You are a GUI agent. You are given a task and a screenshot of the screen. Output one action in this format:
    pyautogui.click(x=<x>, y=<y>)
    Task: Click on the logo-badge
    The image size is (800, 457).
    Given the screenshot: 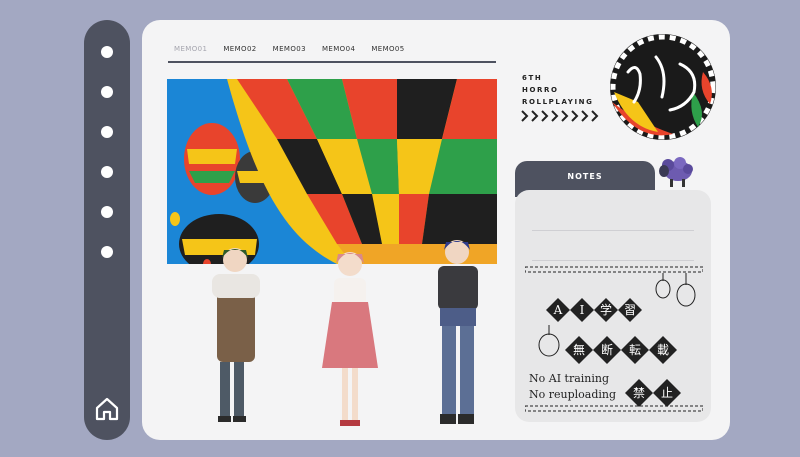 What is the action you would take?
    pyautogui.click(x=663, y=87)
    